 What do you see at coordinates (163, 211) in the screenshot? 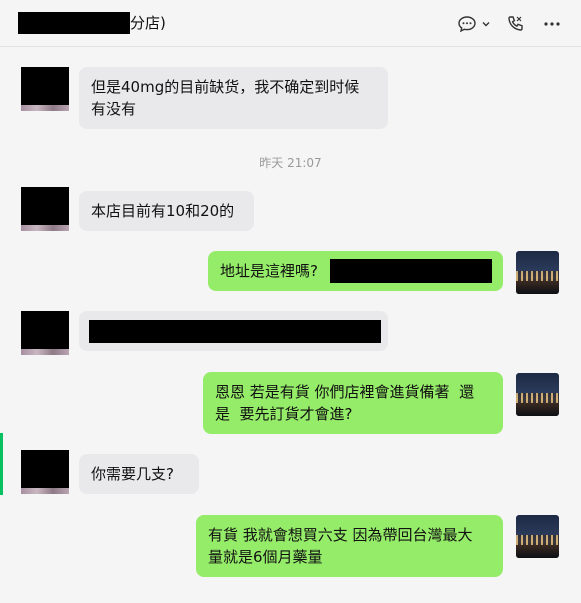
I see `message-line: 本店目前有10和20的` at bounding box center [163, 211].